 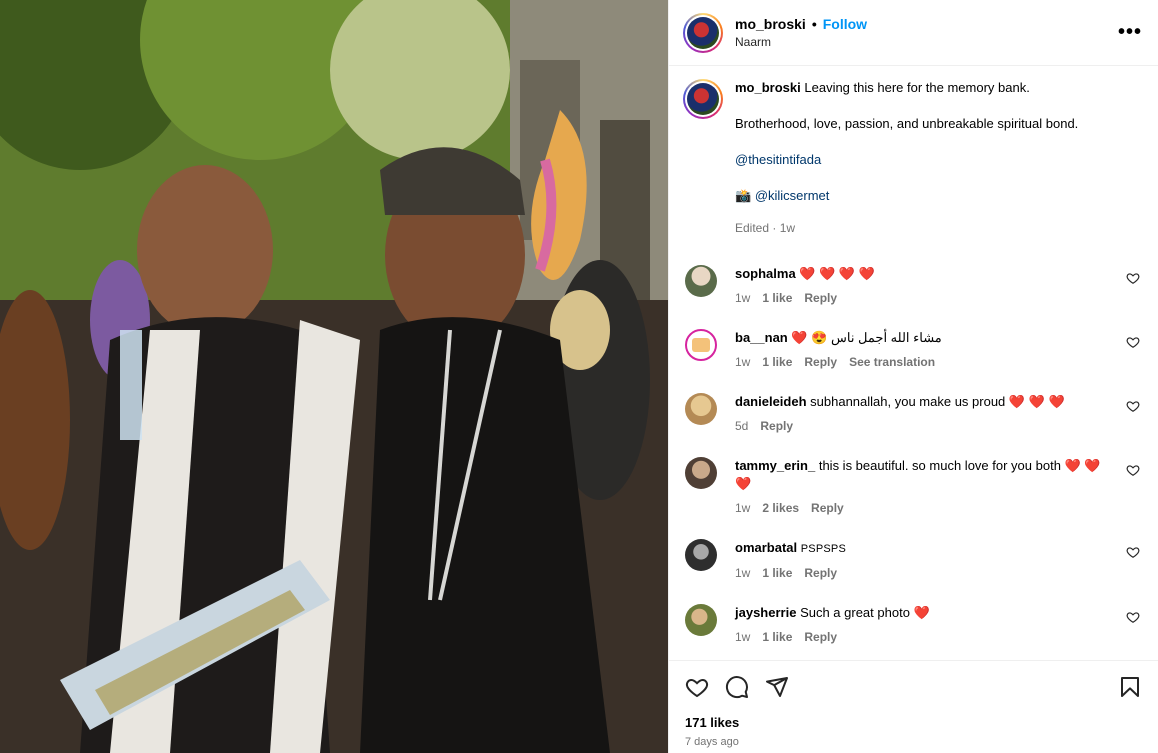 What do you see at coordinates (712, 742) in the screenshot?
I see `post-timestamp: 7 days ago` at bounding box center [712, 742].